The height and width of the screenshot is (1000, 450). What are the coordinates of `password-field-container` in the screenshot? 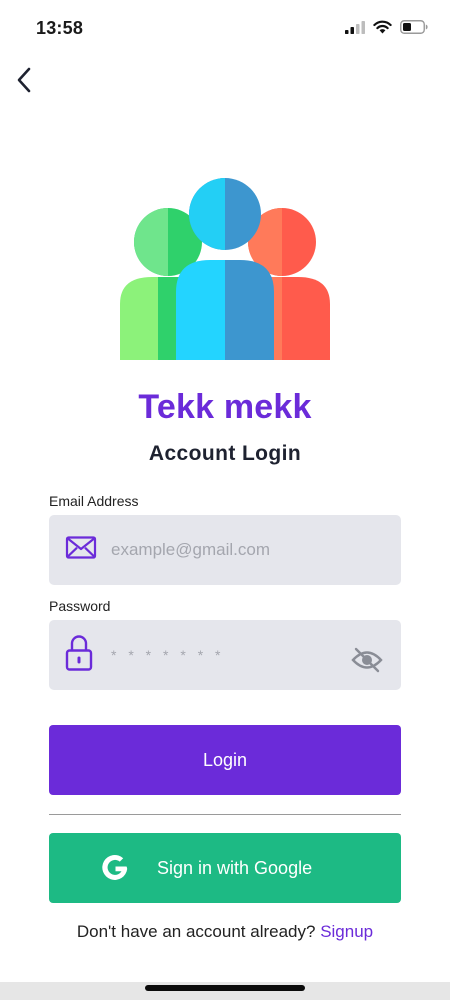 It's located at (225, 655).